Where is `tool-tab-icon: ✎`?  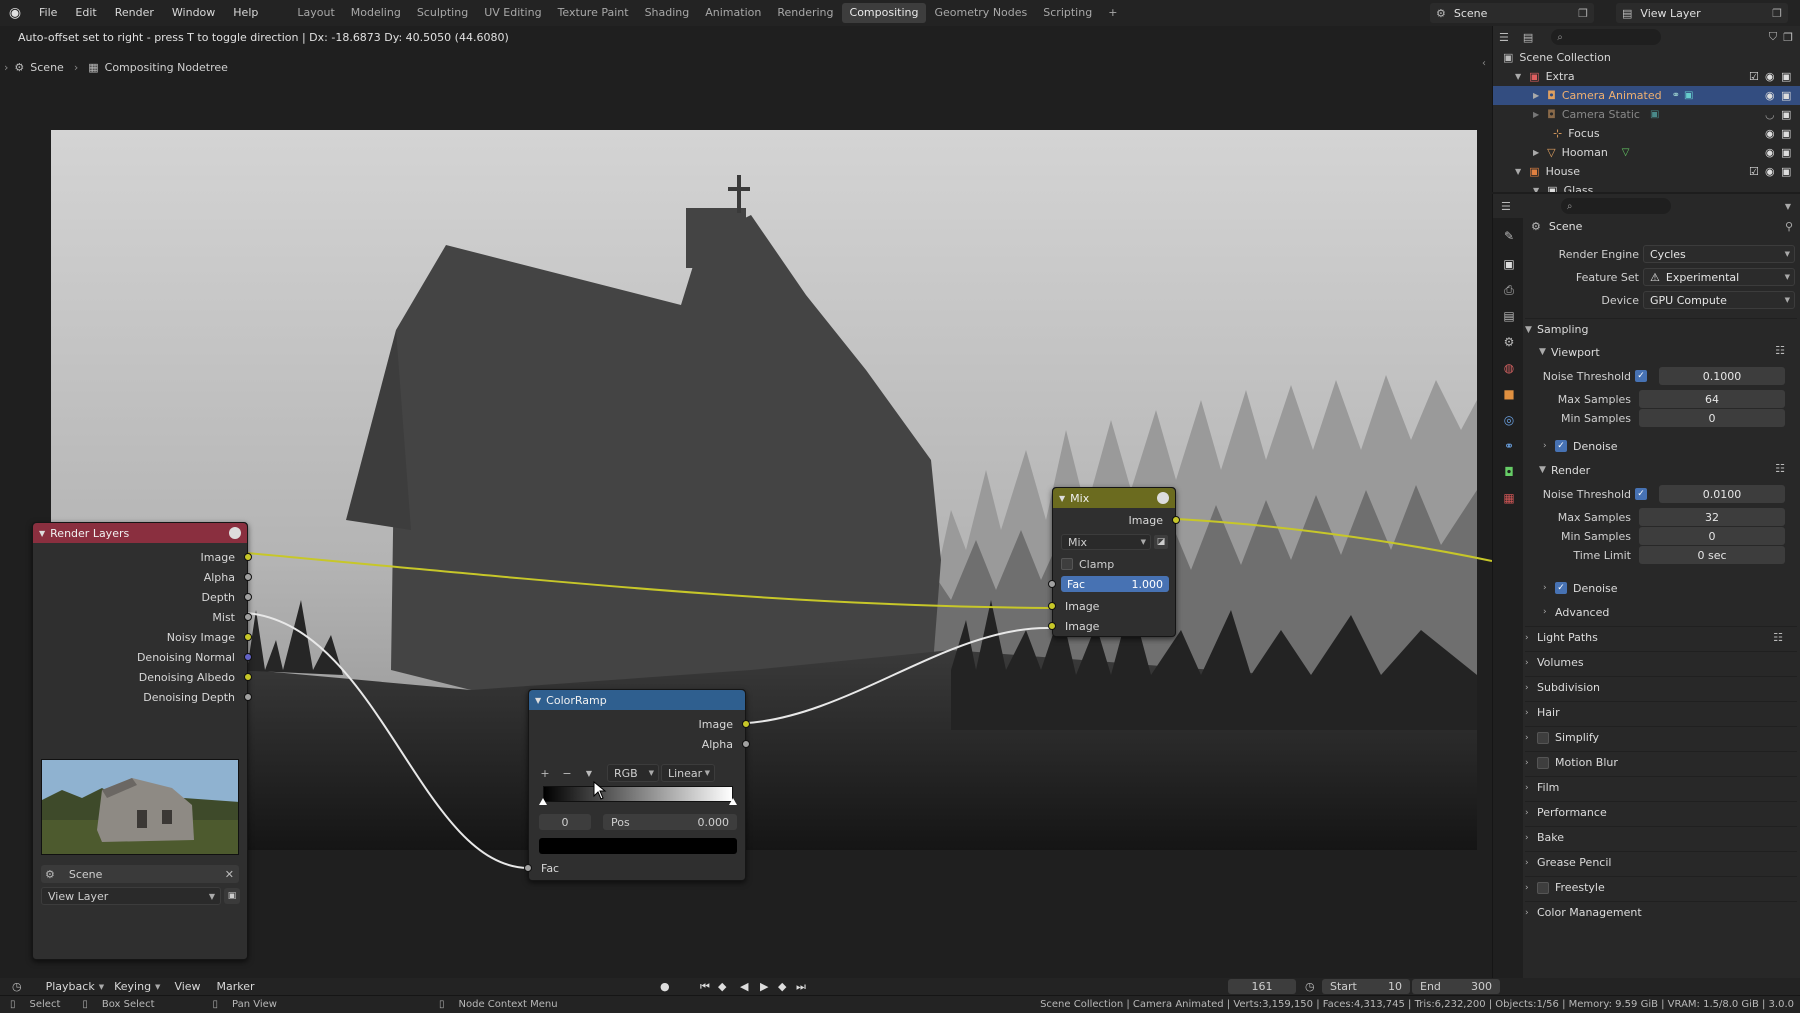 tool-tab-icon: ✎ is located at coordinates (1509, 236).